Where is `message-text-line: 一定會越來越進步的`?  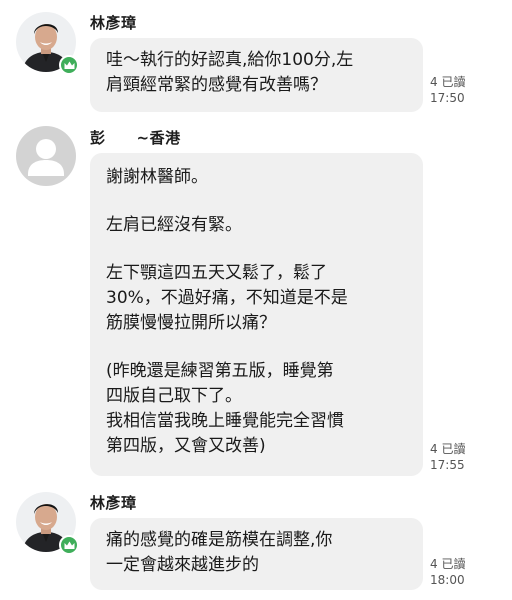
message-text-line: 一定會越來越進步的 is located at coordinates (182, 565).